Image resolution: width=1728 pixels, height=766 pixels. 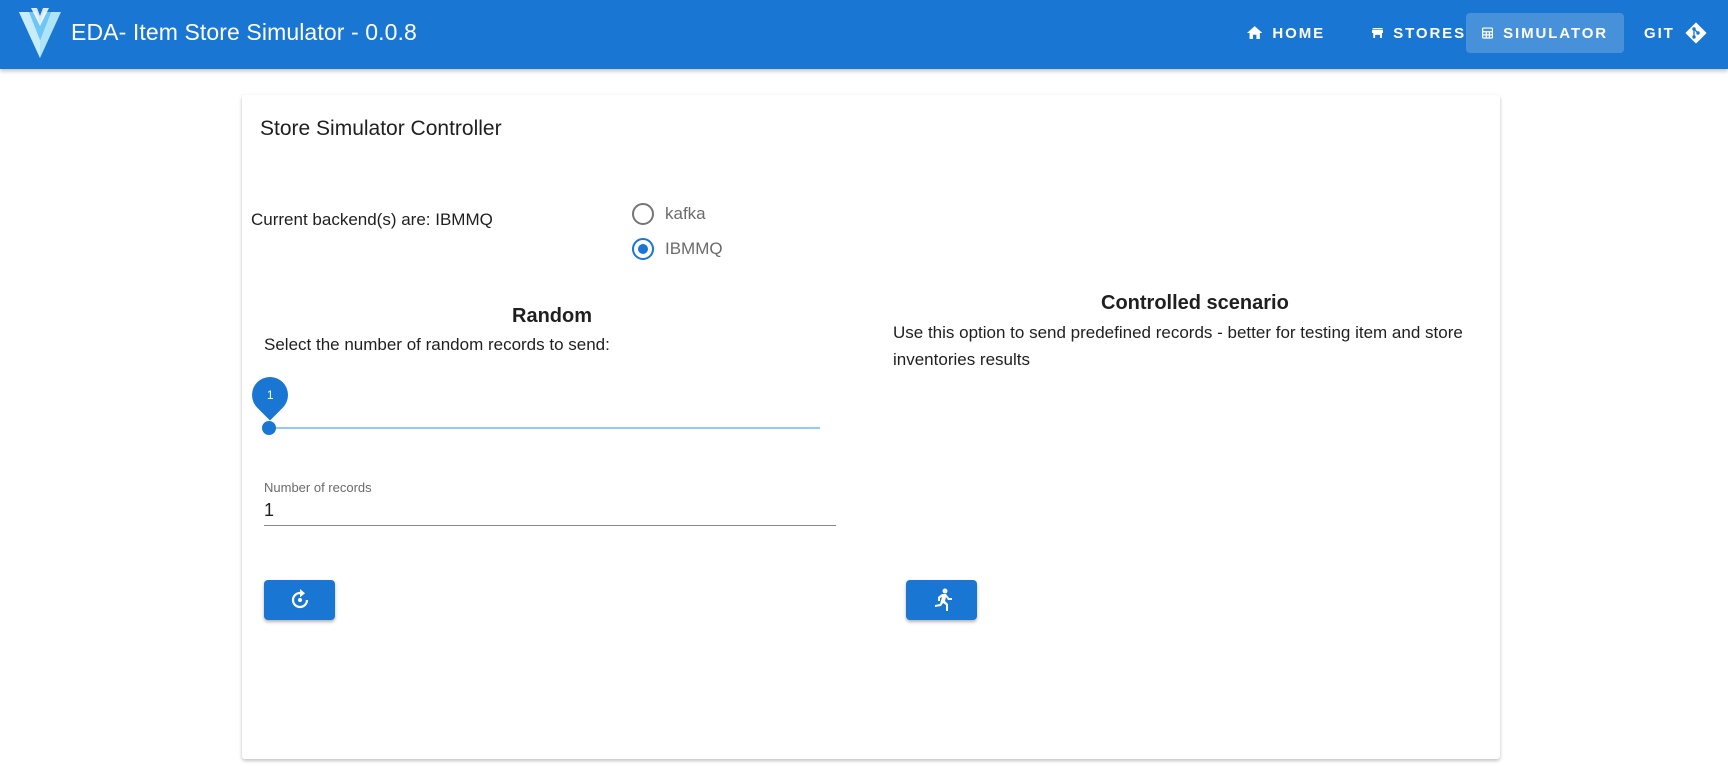 I want to click on nav-stores-label: STORES, so click(x=1429, y=33).